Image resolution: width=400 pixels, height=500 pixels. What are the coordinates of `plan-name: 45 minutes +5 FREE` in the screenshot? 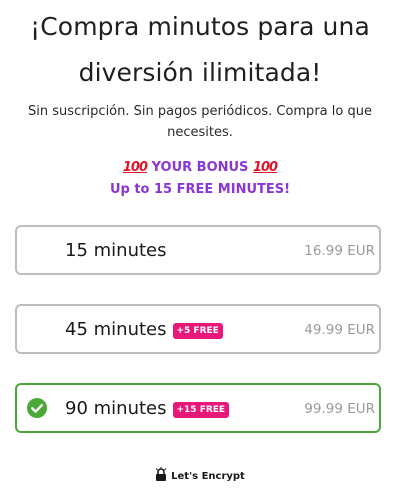 It's located at (144, 330).